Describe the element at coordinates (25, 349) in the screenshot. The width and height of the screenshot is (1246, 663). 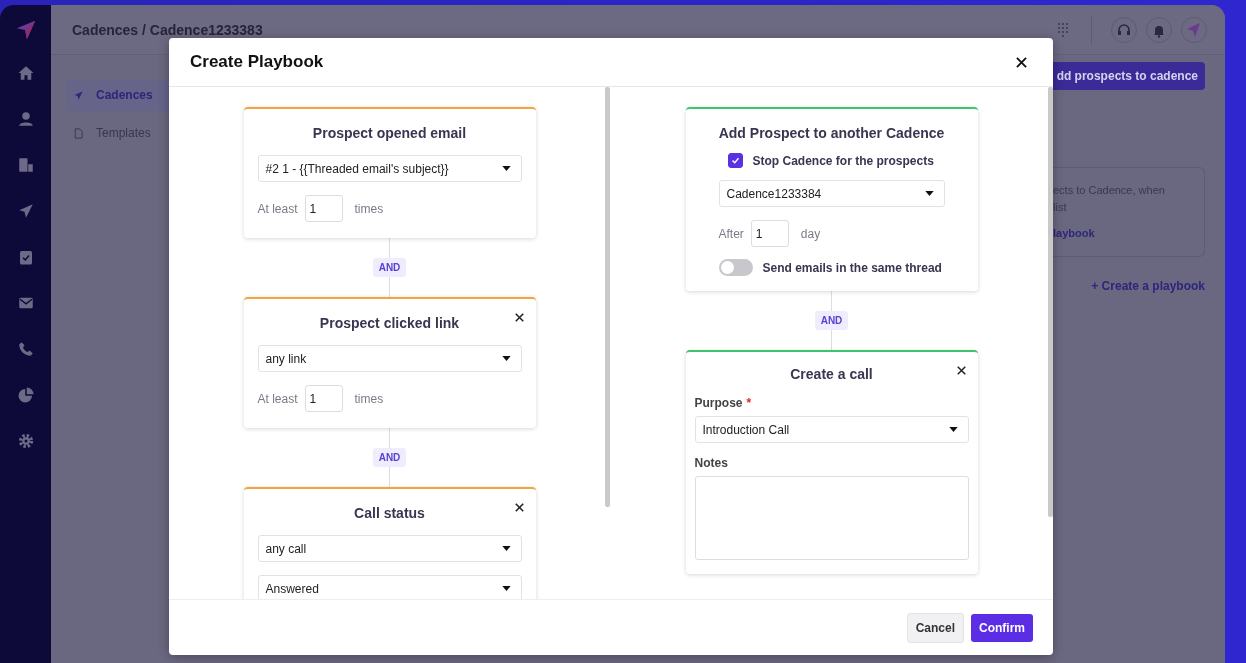
I see `phone-icon` at that location.